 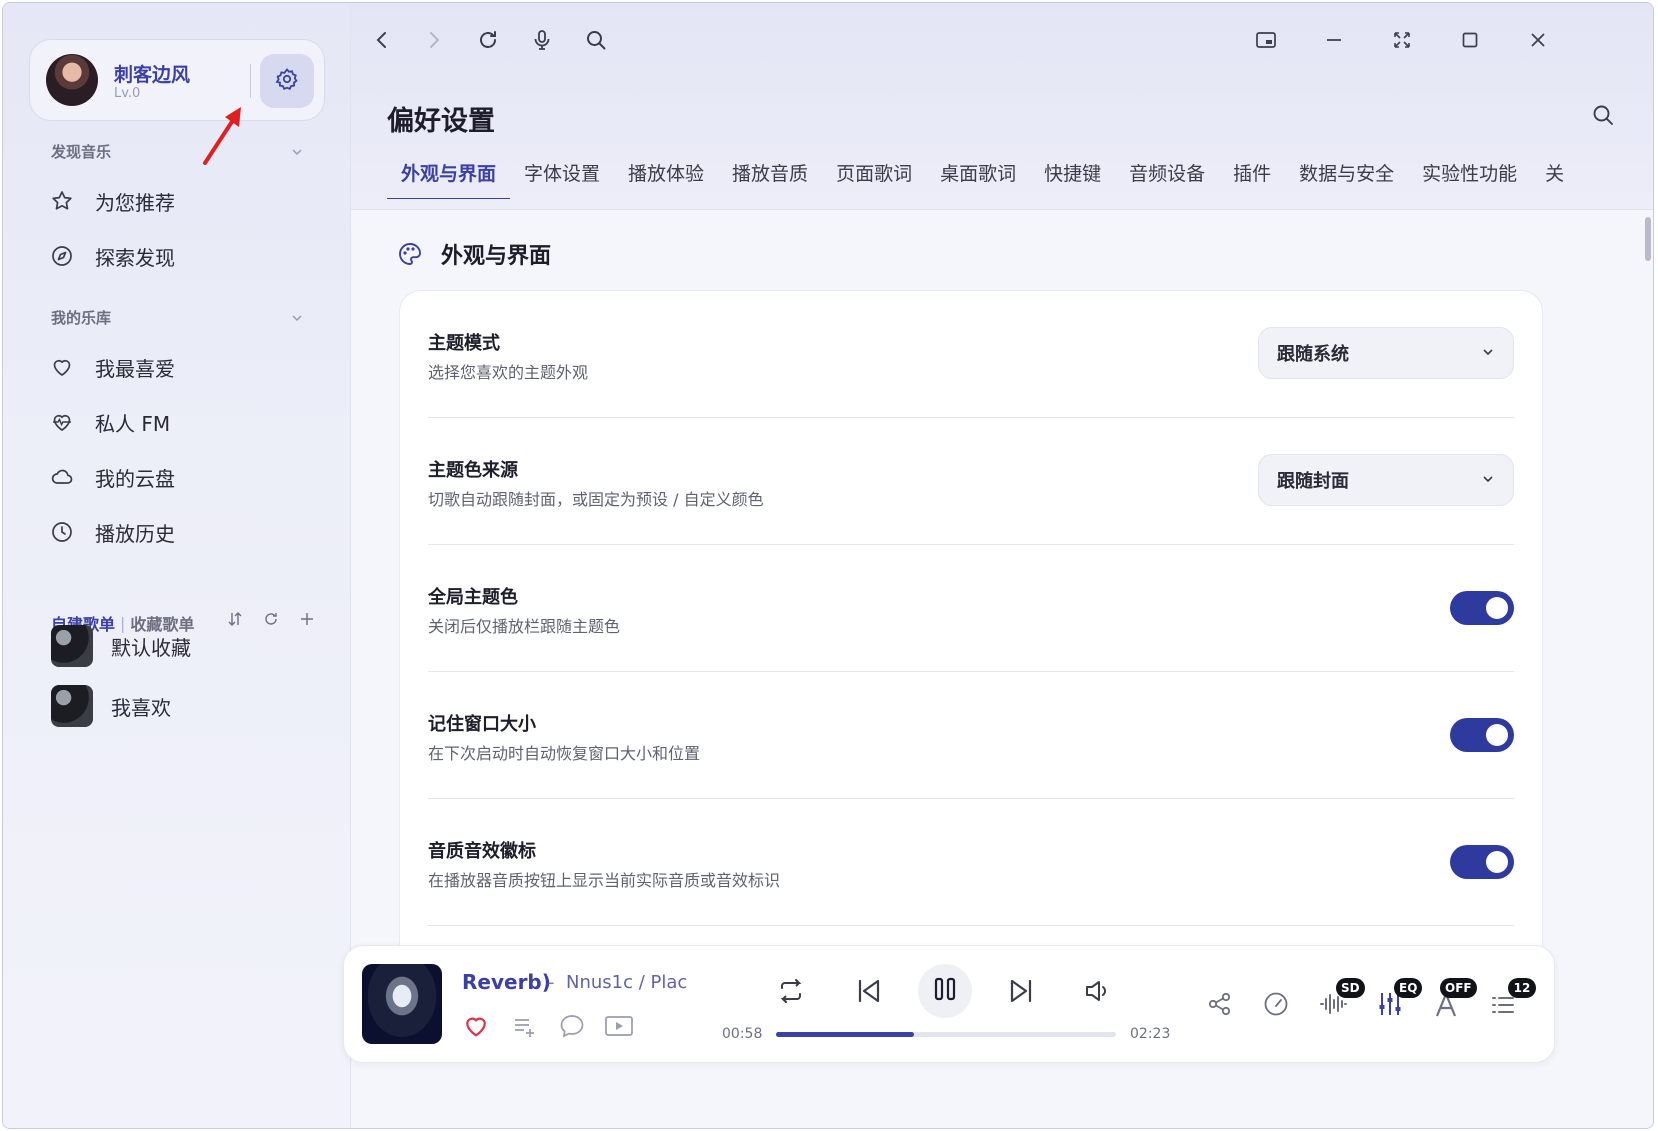 I want to click on library-heading: 我的乐库, so click(x=81, y=317).